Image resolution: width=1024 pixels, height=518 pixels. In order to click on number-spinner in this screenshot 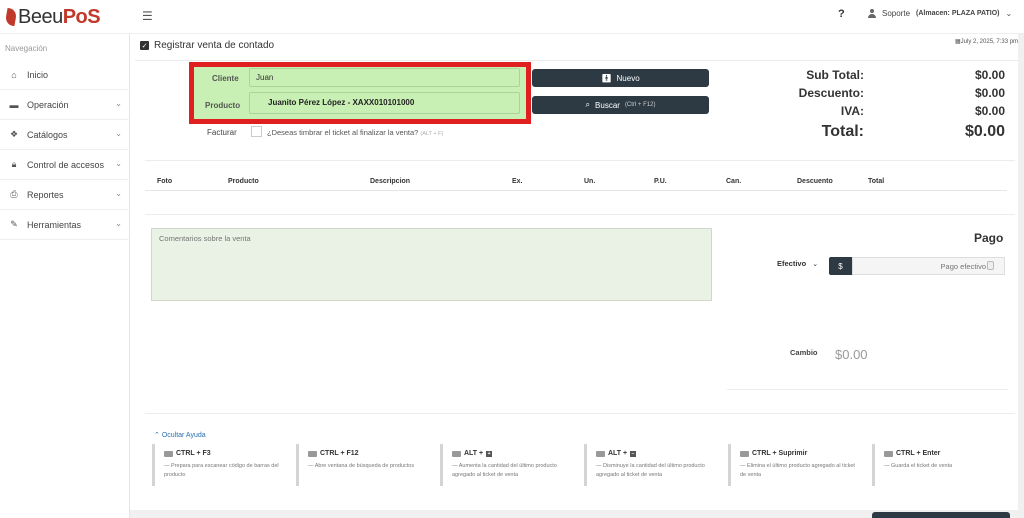, I will do `click(990, 265)`.